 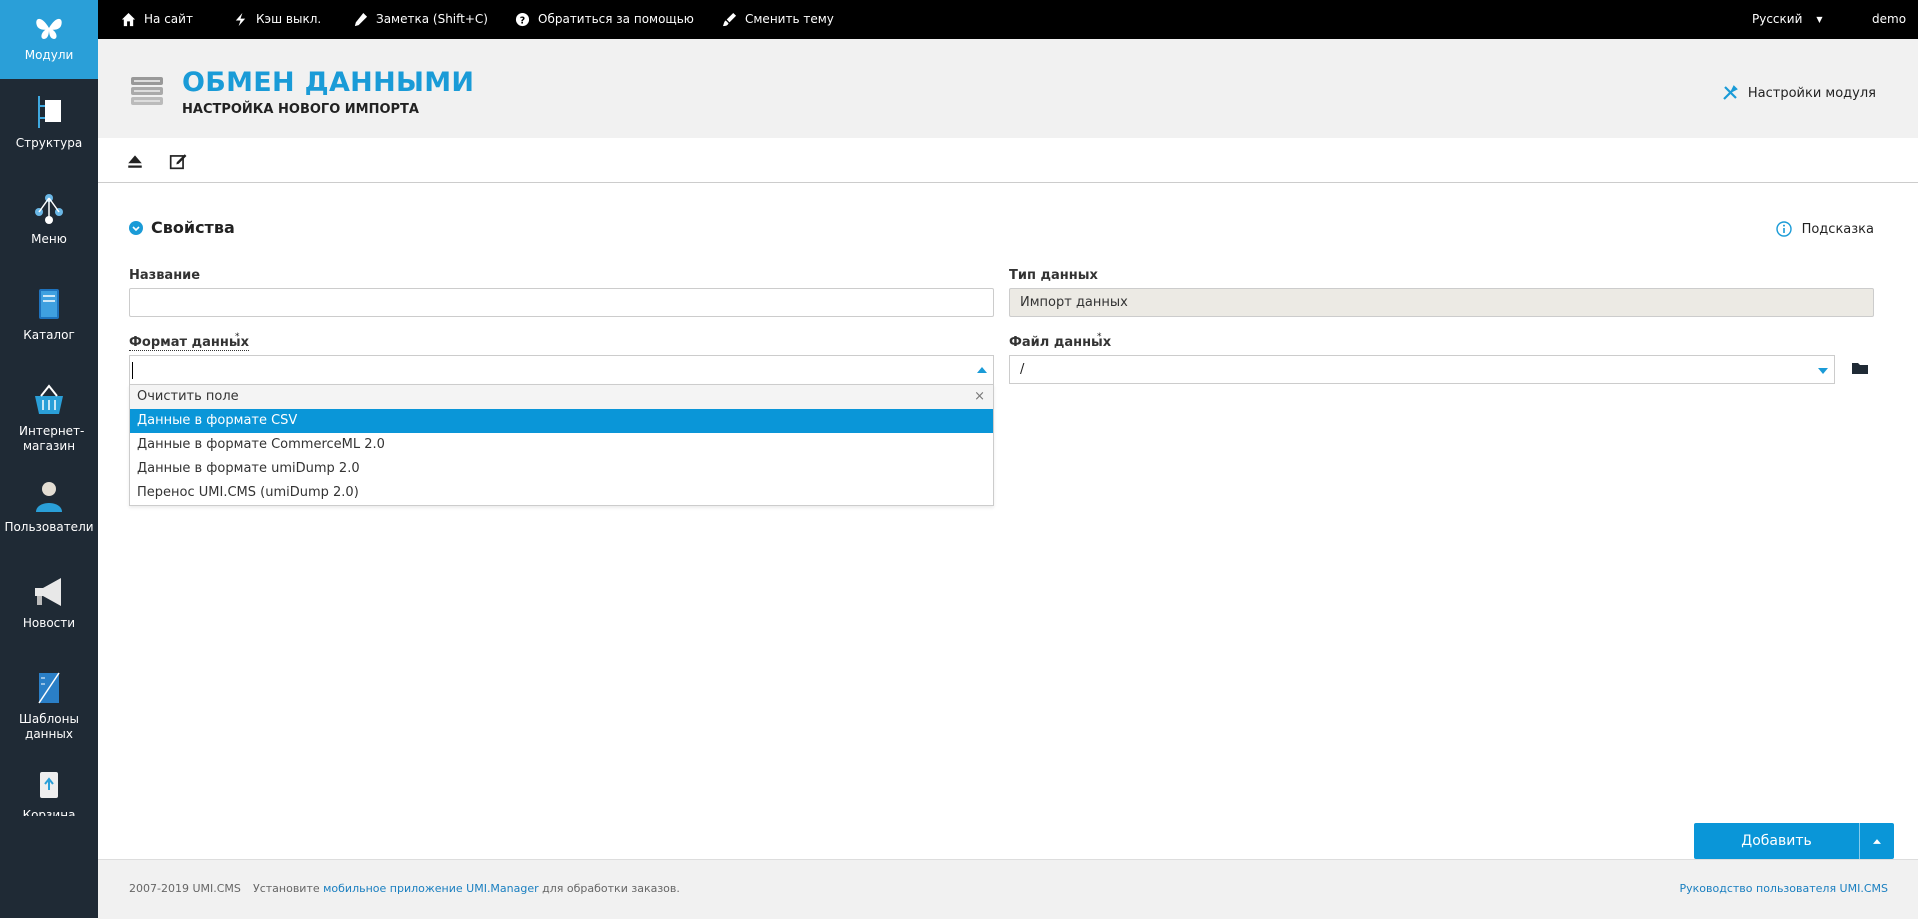 I want to click on language-label: Русский, so click(x=1777, y=19).